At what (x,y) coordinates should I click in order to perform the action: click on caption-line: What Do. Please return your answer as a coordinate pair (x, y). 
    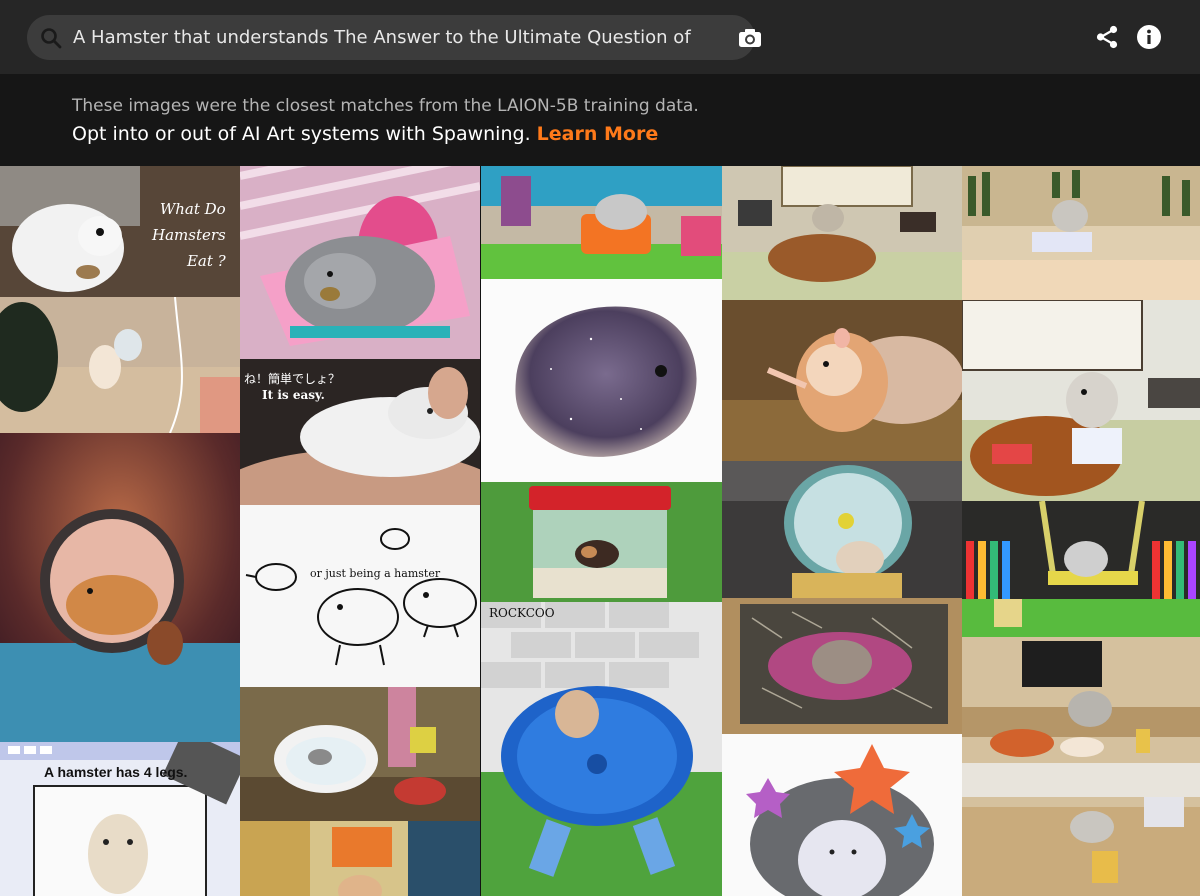
    Looking at the image, I should click on (192, 209).